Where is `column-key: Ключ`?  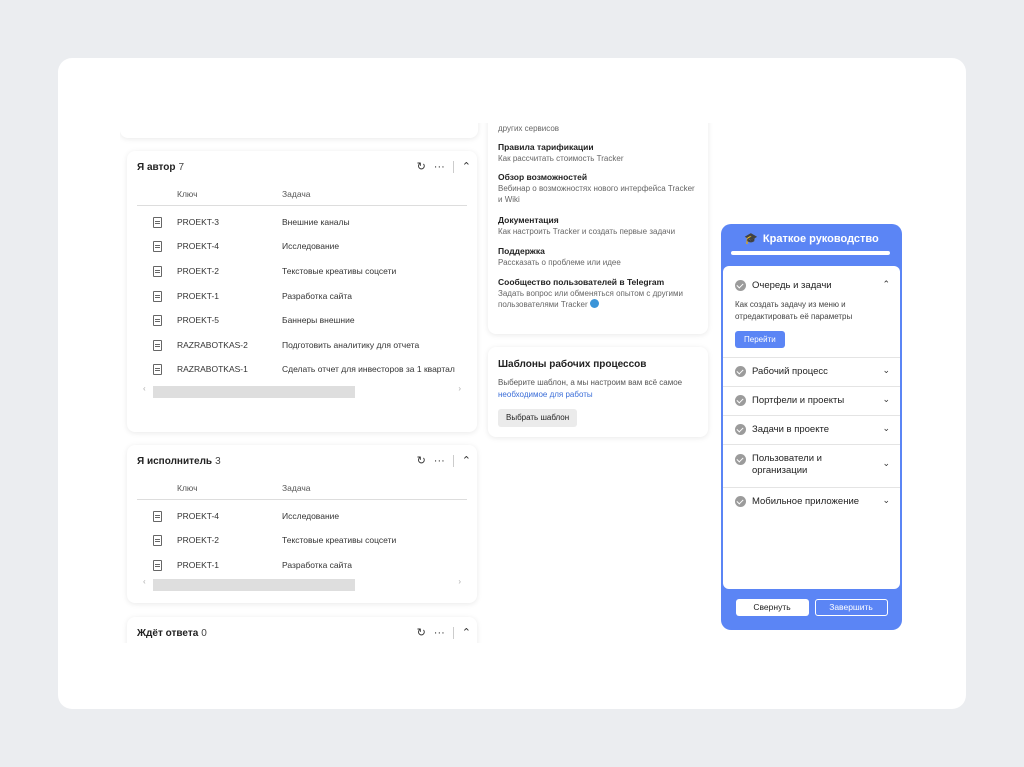 column-key: Ключ is located at coordinates (187, 488).